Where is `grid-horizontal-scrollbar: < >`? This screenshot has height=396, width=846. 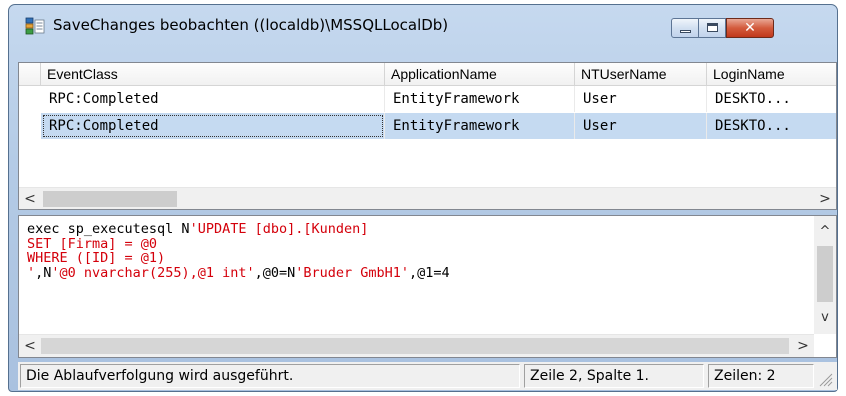
grid-horizontal-scrollbar: < > is located at coordinates (427, 198).